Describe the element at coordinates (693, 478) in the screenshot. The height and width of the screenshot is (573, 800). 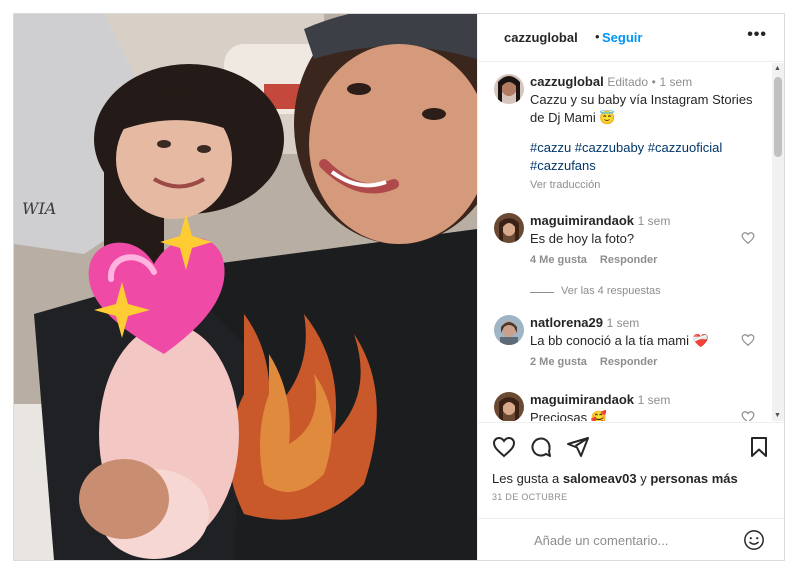
I see `likes-others-link: personas más` at that location.